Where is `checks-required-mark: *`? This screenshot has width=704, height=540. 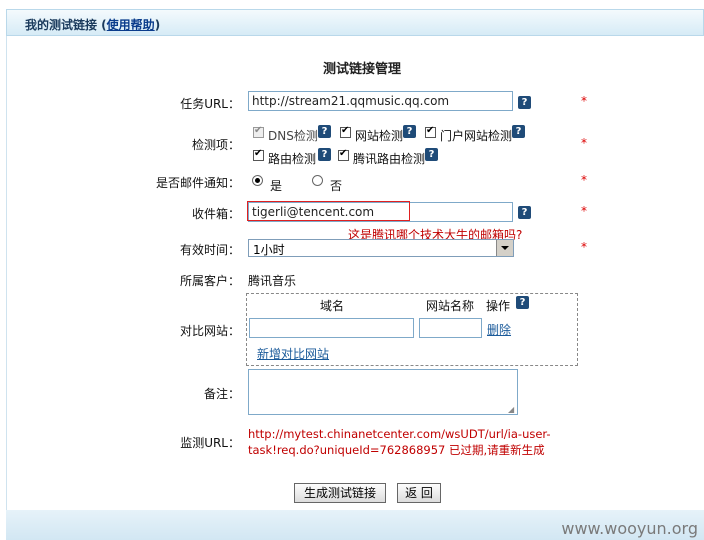
checks-required-mark: * is located at coordinates (584, 143).